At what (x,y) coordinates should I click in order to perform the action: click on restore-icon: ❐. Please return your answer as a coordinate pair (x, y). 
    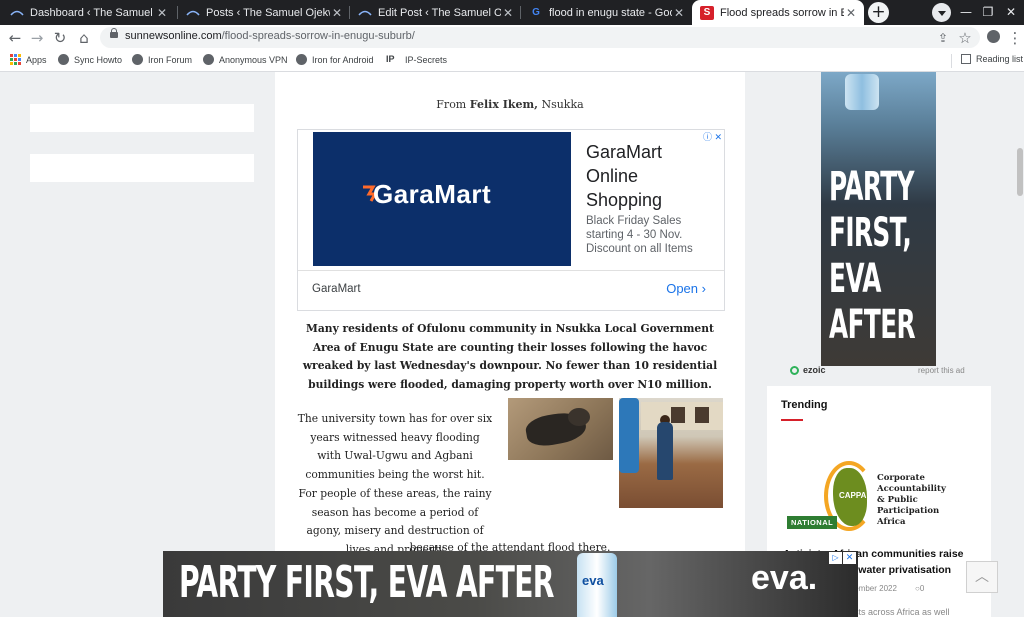
    Looking at the image, I should click on (988, 12).